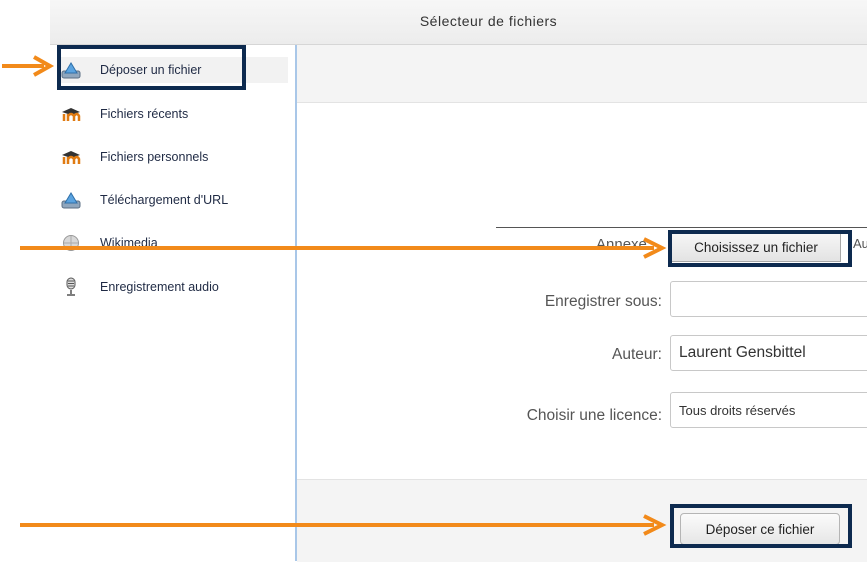 This screenshot has height=562, width=867. What do you see at coordinates (621, 244) in the screenshot?
I see `attachment-label: Annexe` at bounding box center [621, 244].